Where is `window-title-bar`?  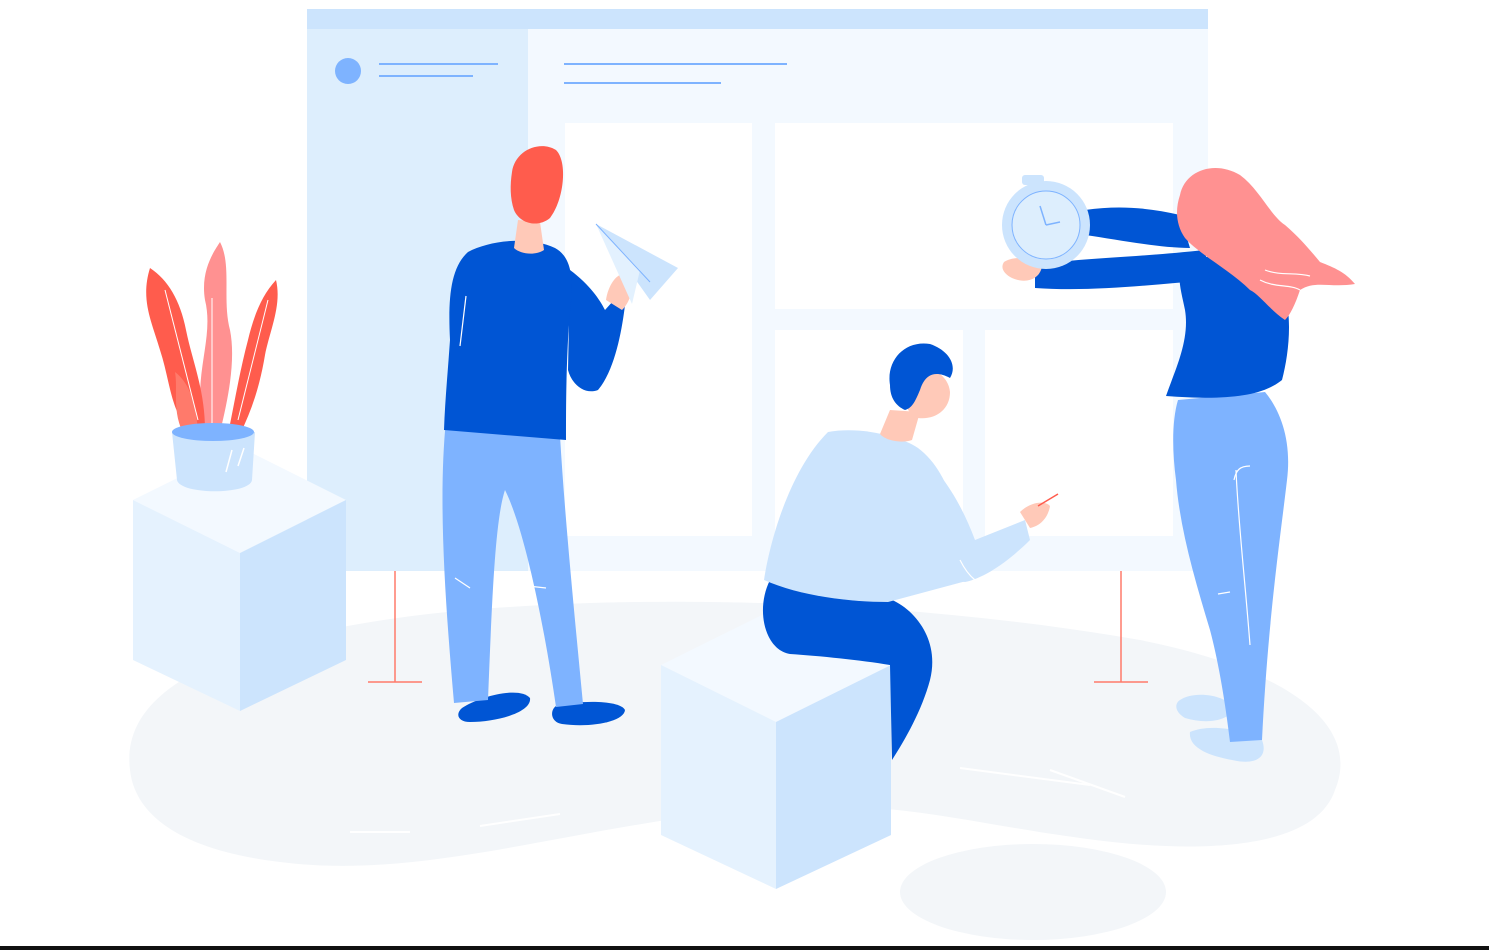 window-title-bar is located at coordinates (757, 19).